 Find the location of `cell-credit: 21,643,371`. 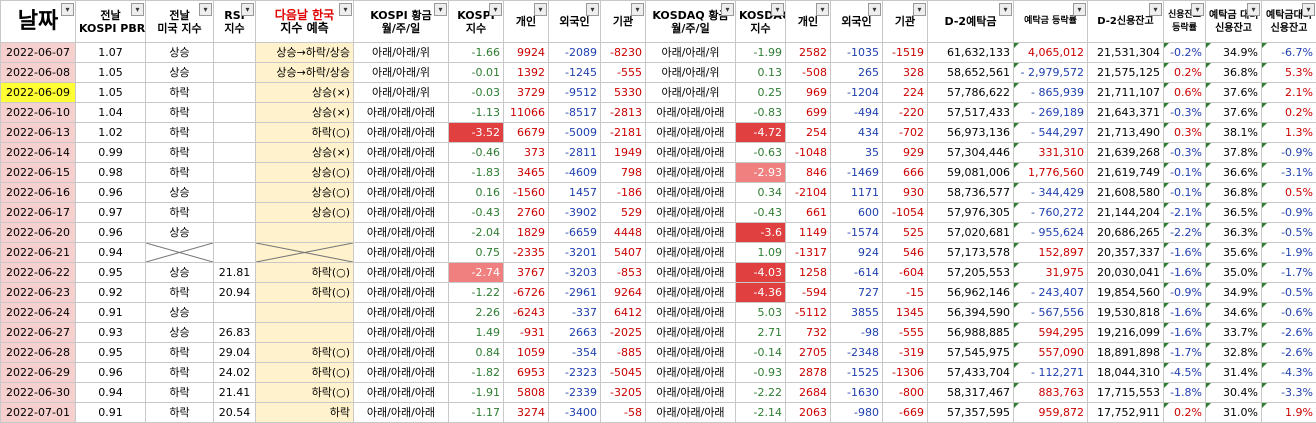

cell-credit: 21,643,371 is located at coordinates (1126, 113).